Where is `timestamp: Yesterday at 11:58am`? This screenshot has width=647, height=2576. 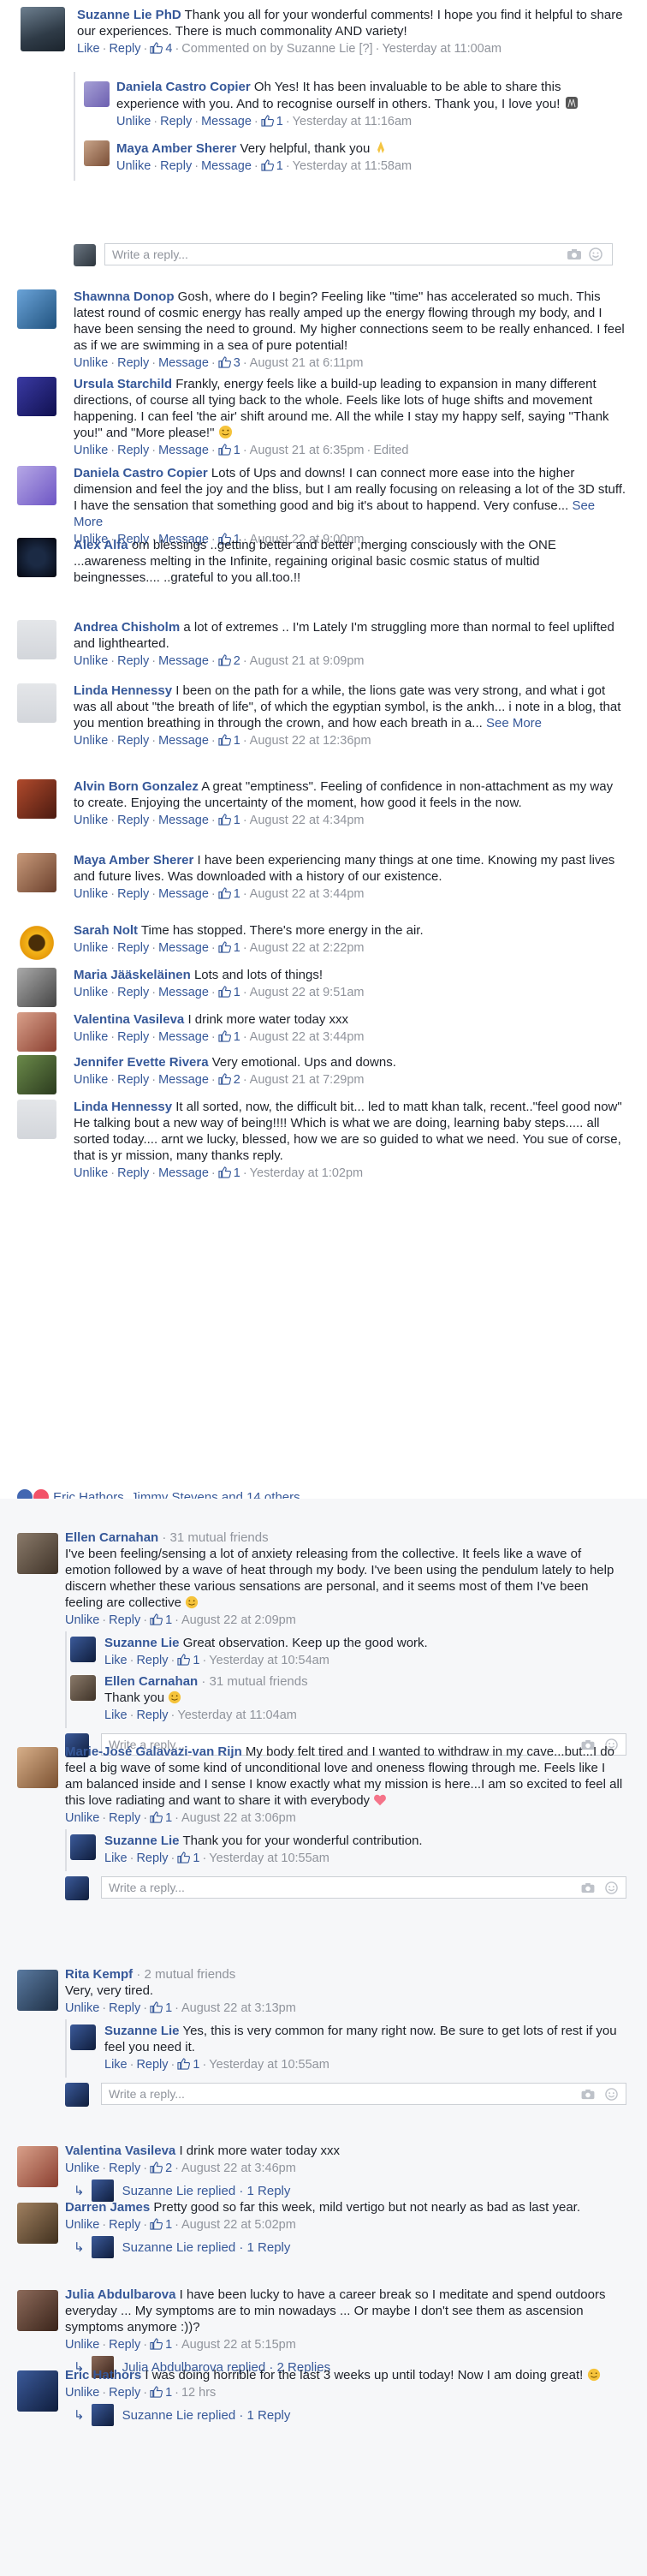
timestamp: Yesterday at 11:58am is located at coordinates (353, 166).